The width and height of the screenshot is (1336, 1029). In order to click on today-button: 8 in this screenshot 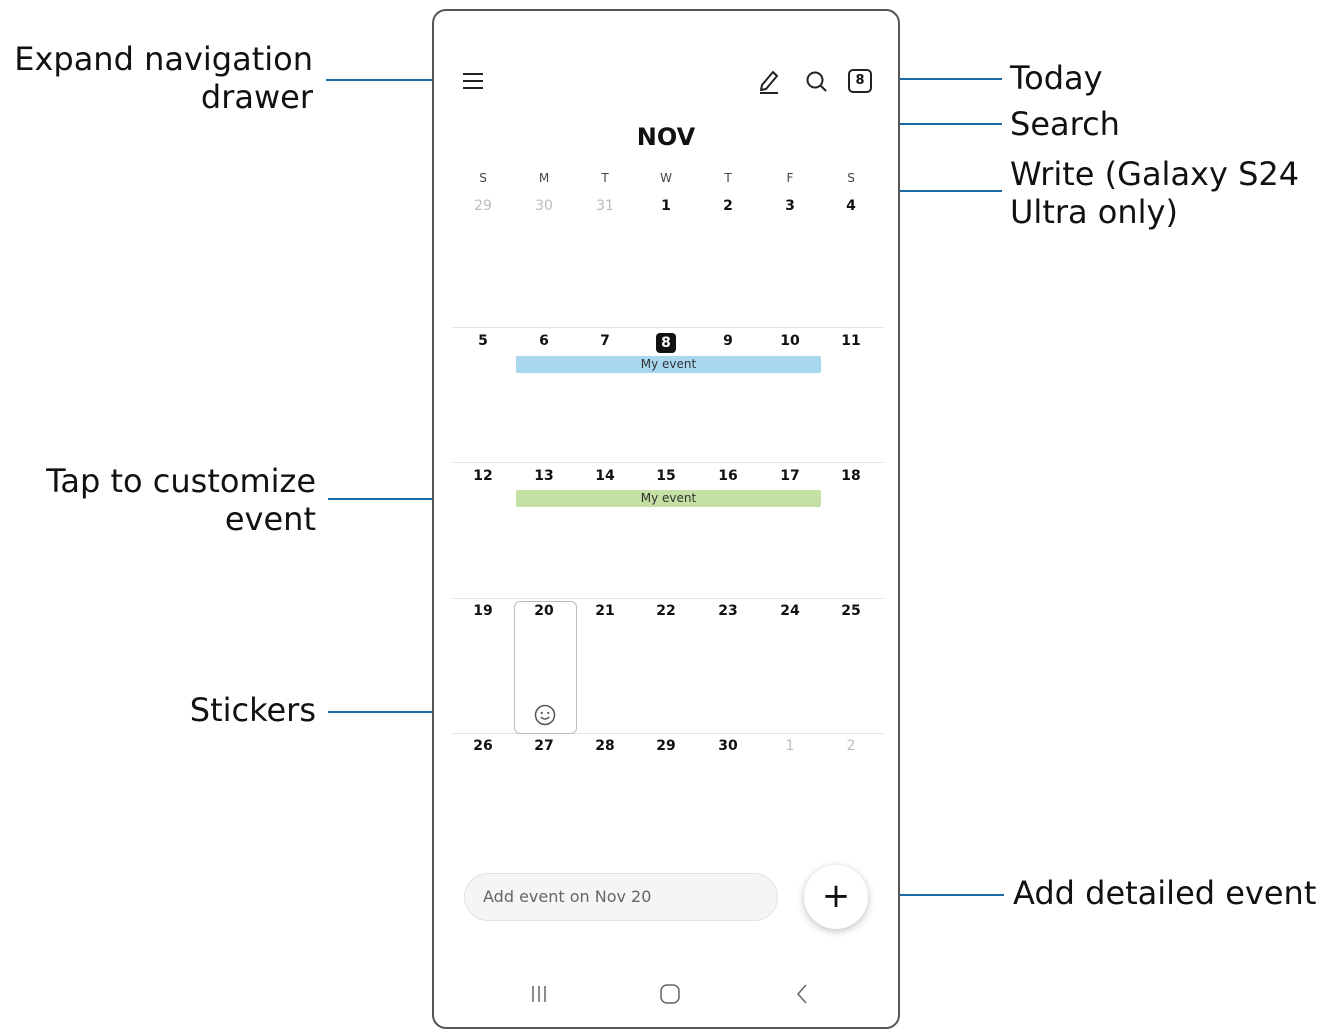, I will do `click(860, 81)`.